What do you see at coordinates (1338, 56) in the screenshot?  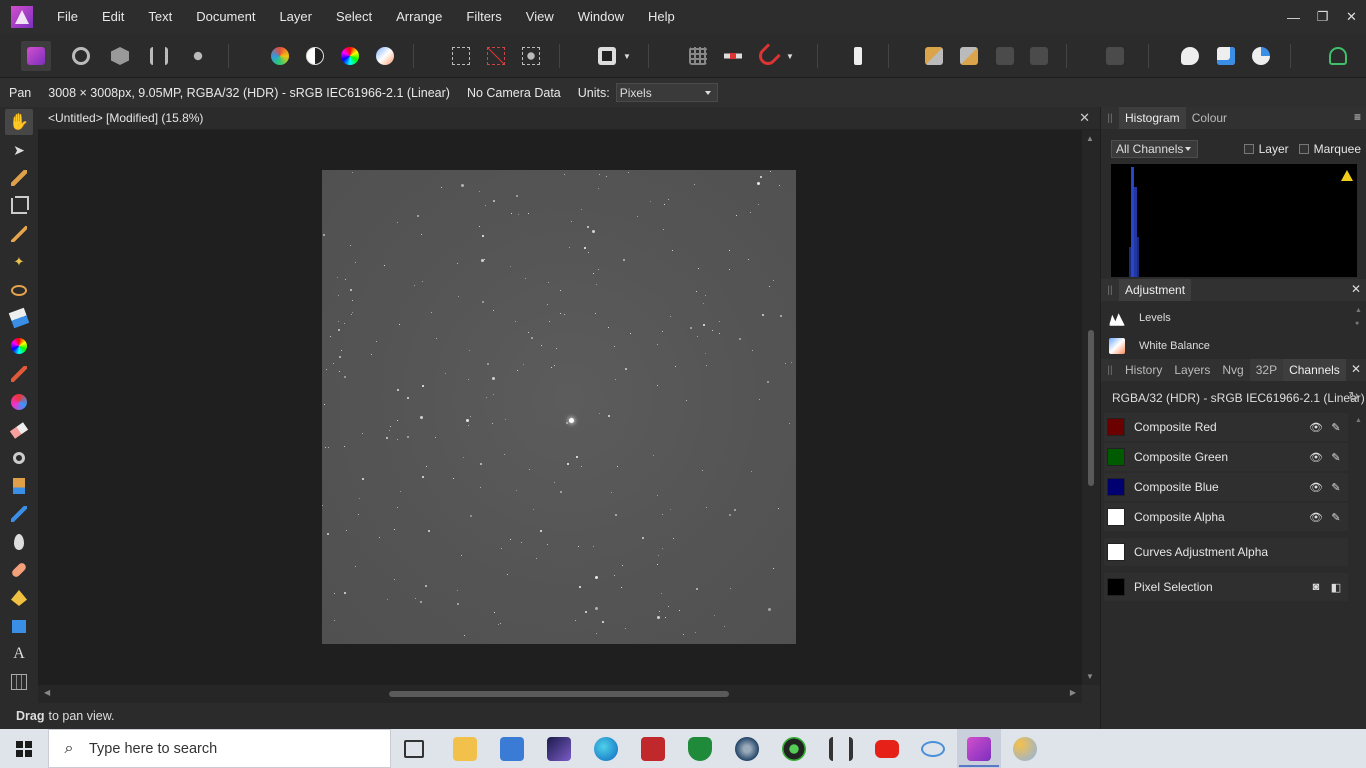 I see `account-icon` at bounding box center [1338, 56].